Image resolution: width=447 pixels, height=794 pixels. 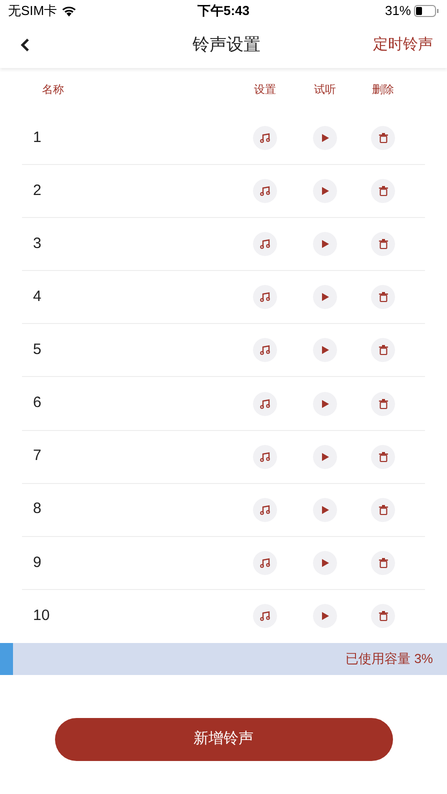 What do you see at coordinates (69, 11) in the screenshot?
I see `wifi-icon` at bounding box center [69, 11].